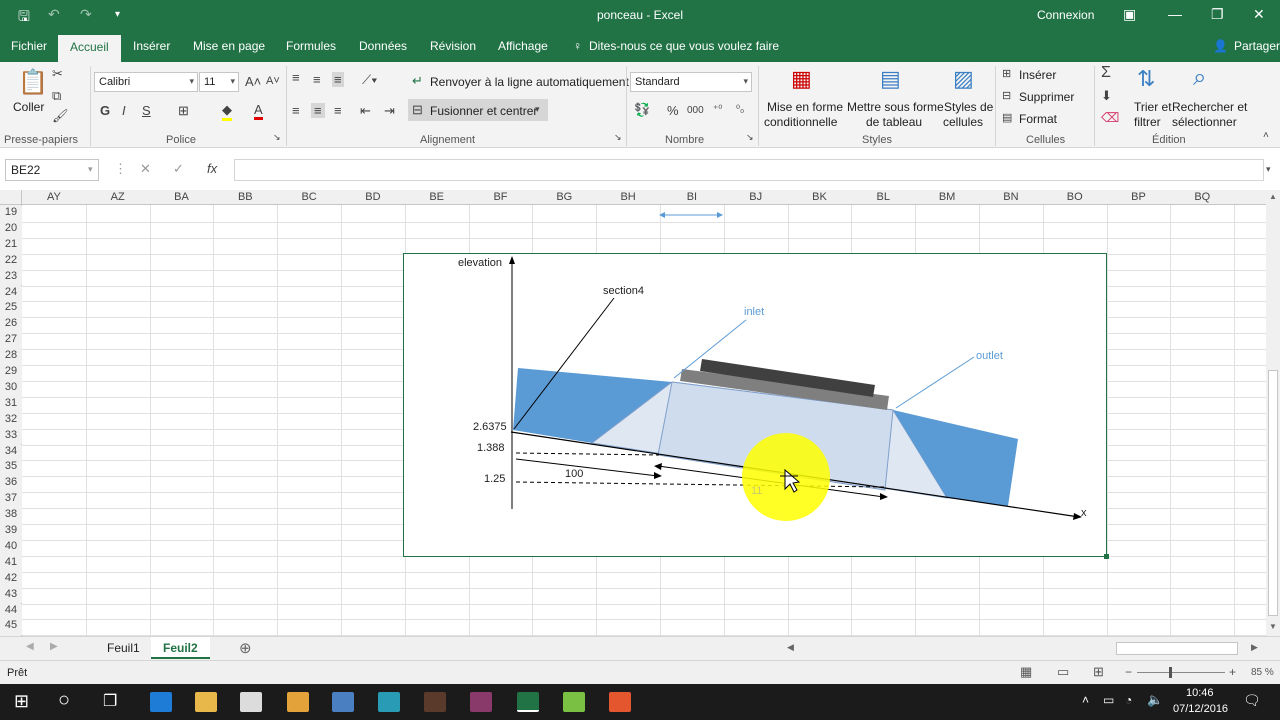  What do you see at coordinates (369, 80) in the screenshot?
I see `orientation-icon: ⟋▾` at bounding box center [369, 80].